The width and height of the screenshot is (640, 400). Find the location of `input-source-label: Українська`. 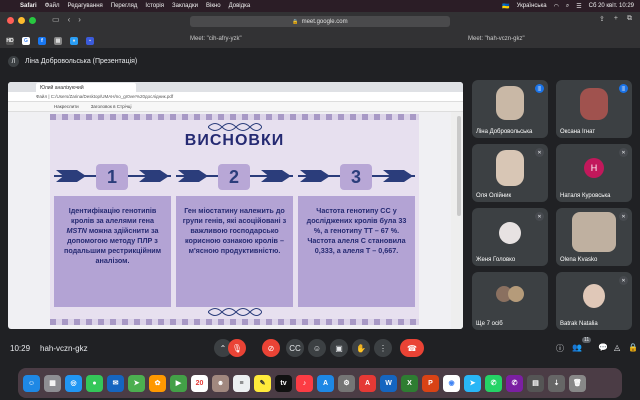

input-source-label: Українська is located at coordinates (532, 6).